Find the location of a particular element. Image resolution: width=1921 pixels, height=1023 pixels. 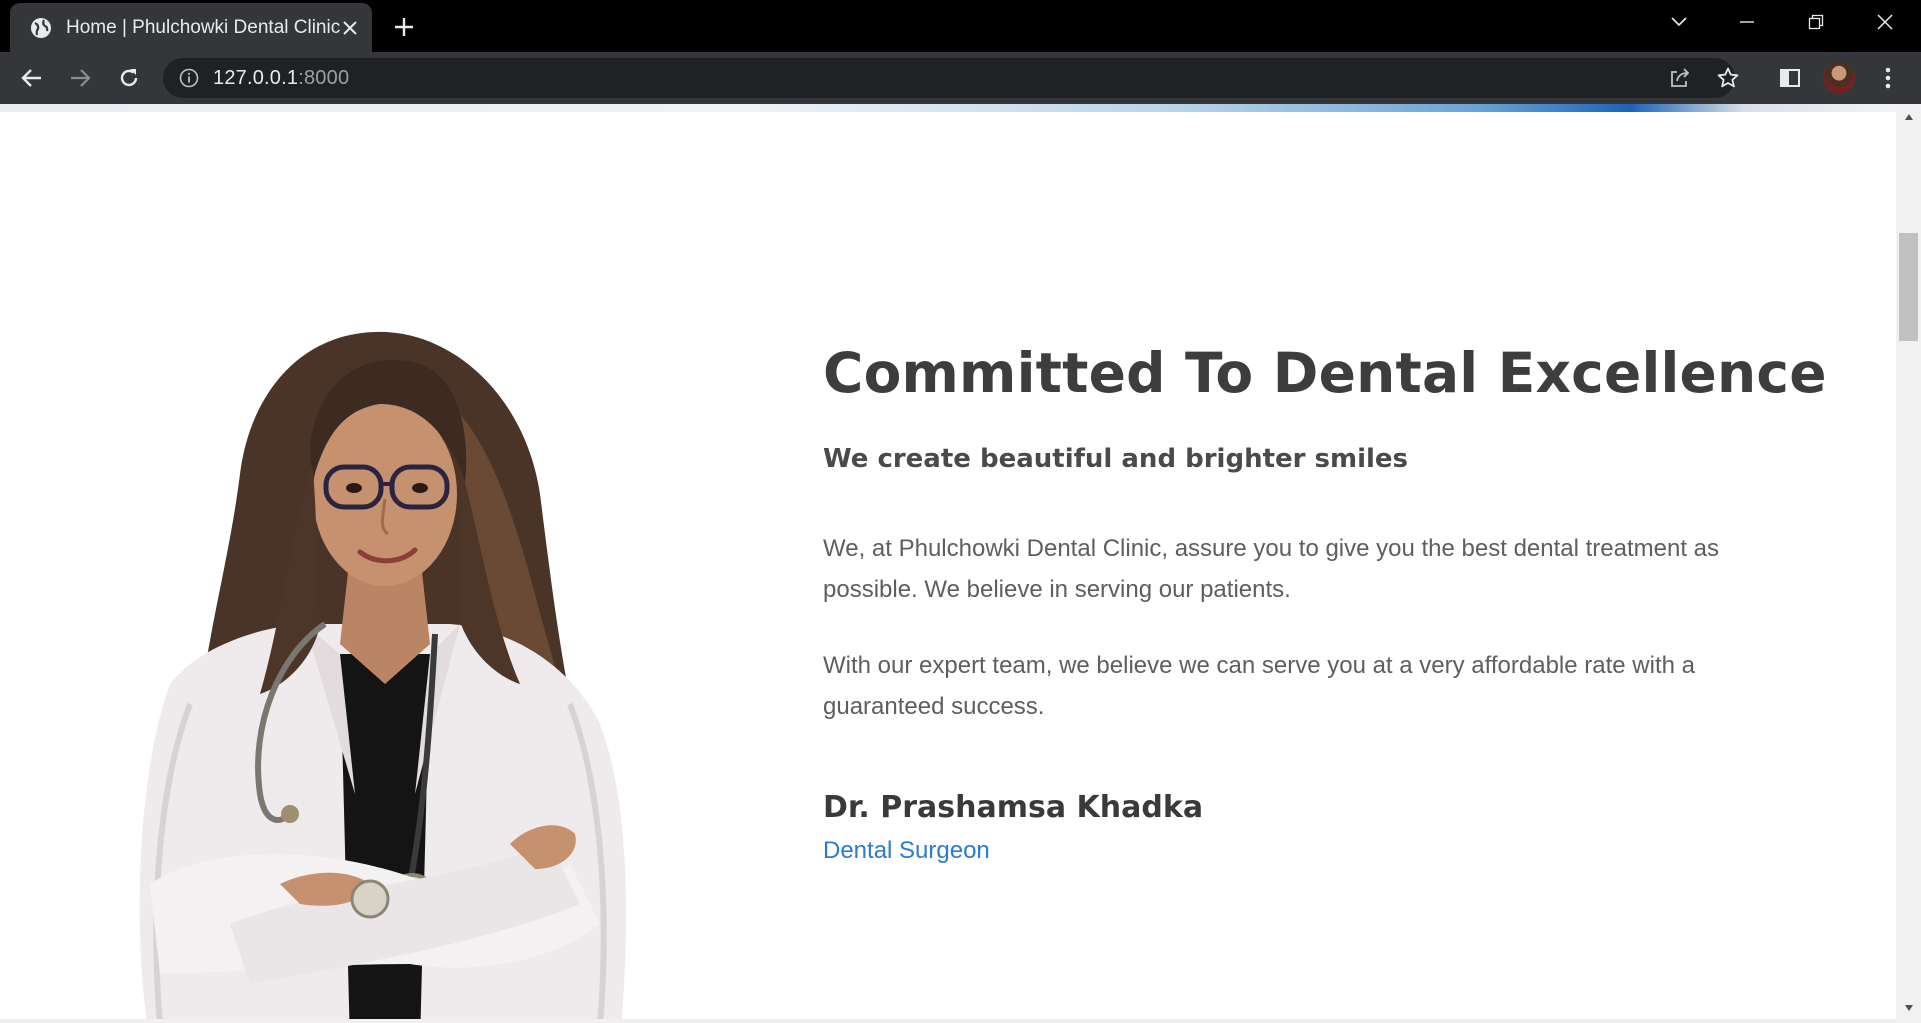

side-panel-icon is located at coordinates (1790, 78).